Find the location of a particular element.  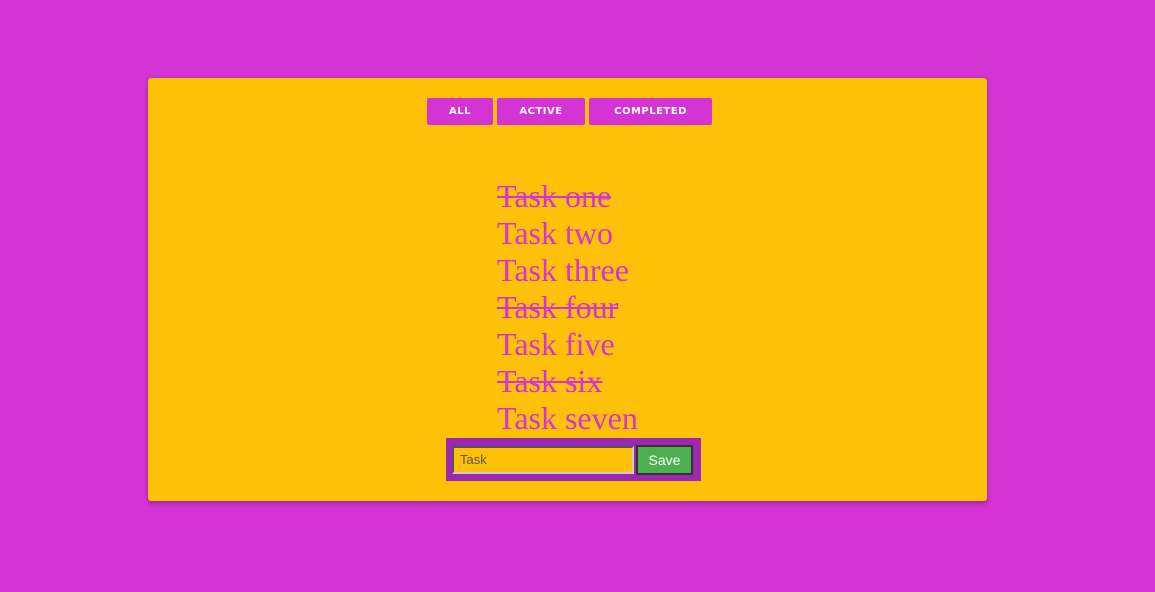

filter-bar: ALL ACTIVE COMPLETED is located at coordinates (569, 111).